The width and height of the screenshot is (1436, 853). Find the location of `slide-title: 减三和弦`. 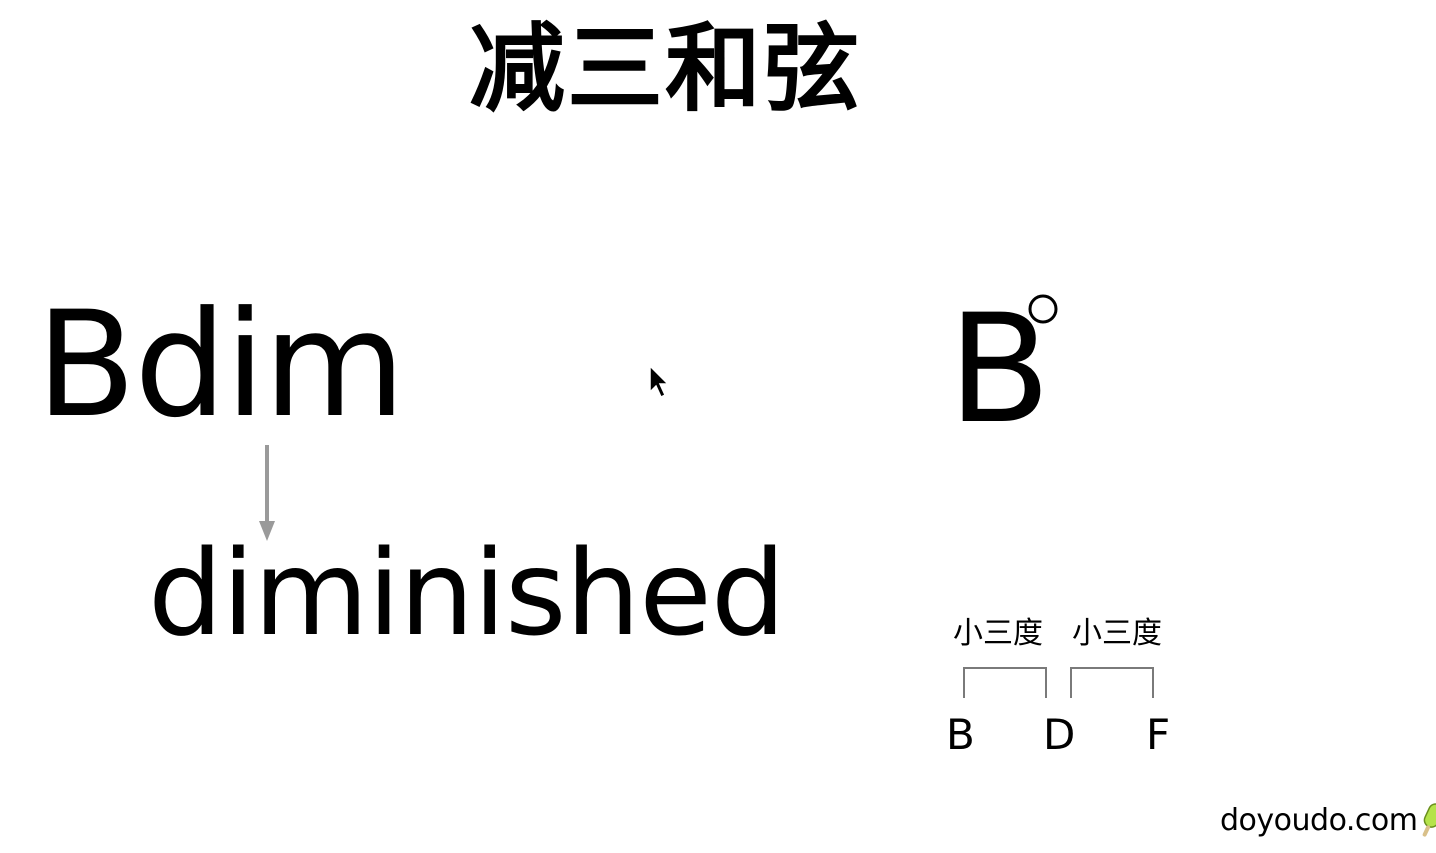

slide-title: 减三和弦 is located at coordinates (665, 69).